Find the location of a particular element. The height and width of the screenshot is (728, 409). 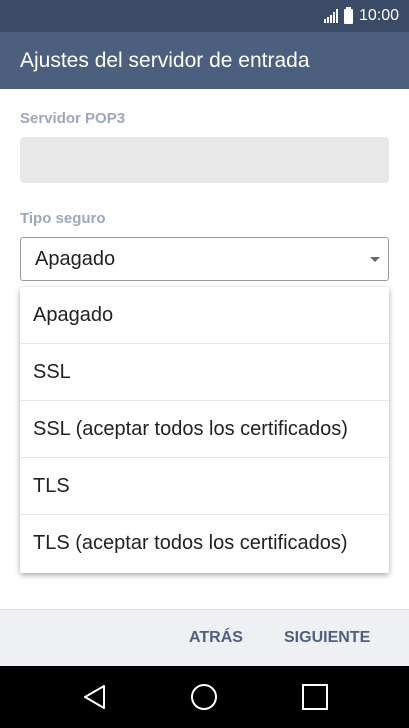

security-type-label: Tipo seguro is located at coordinates (63, 218).